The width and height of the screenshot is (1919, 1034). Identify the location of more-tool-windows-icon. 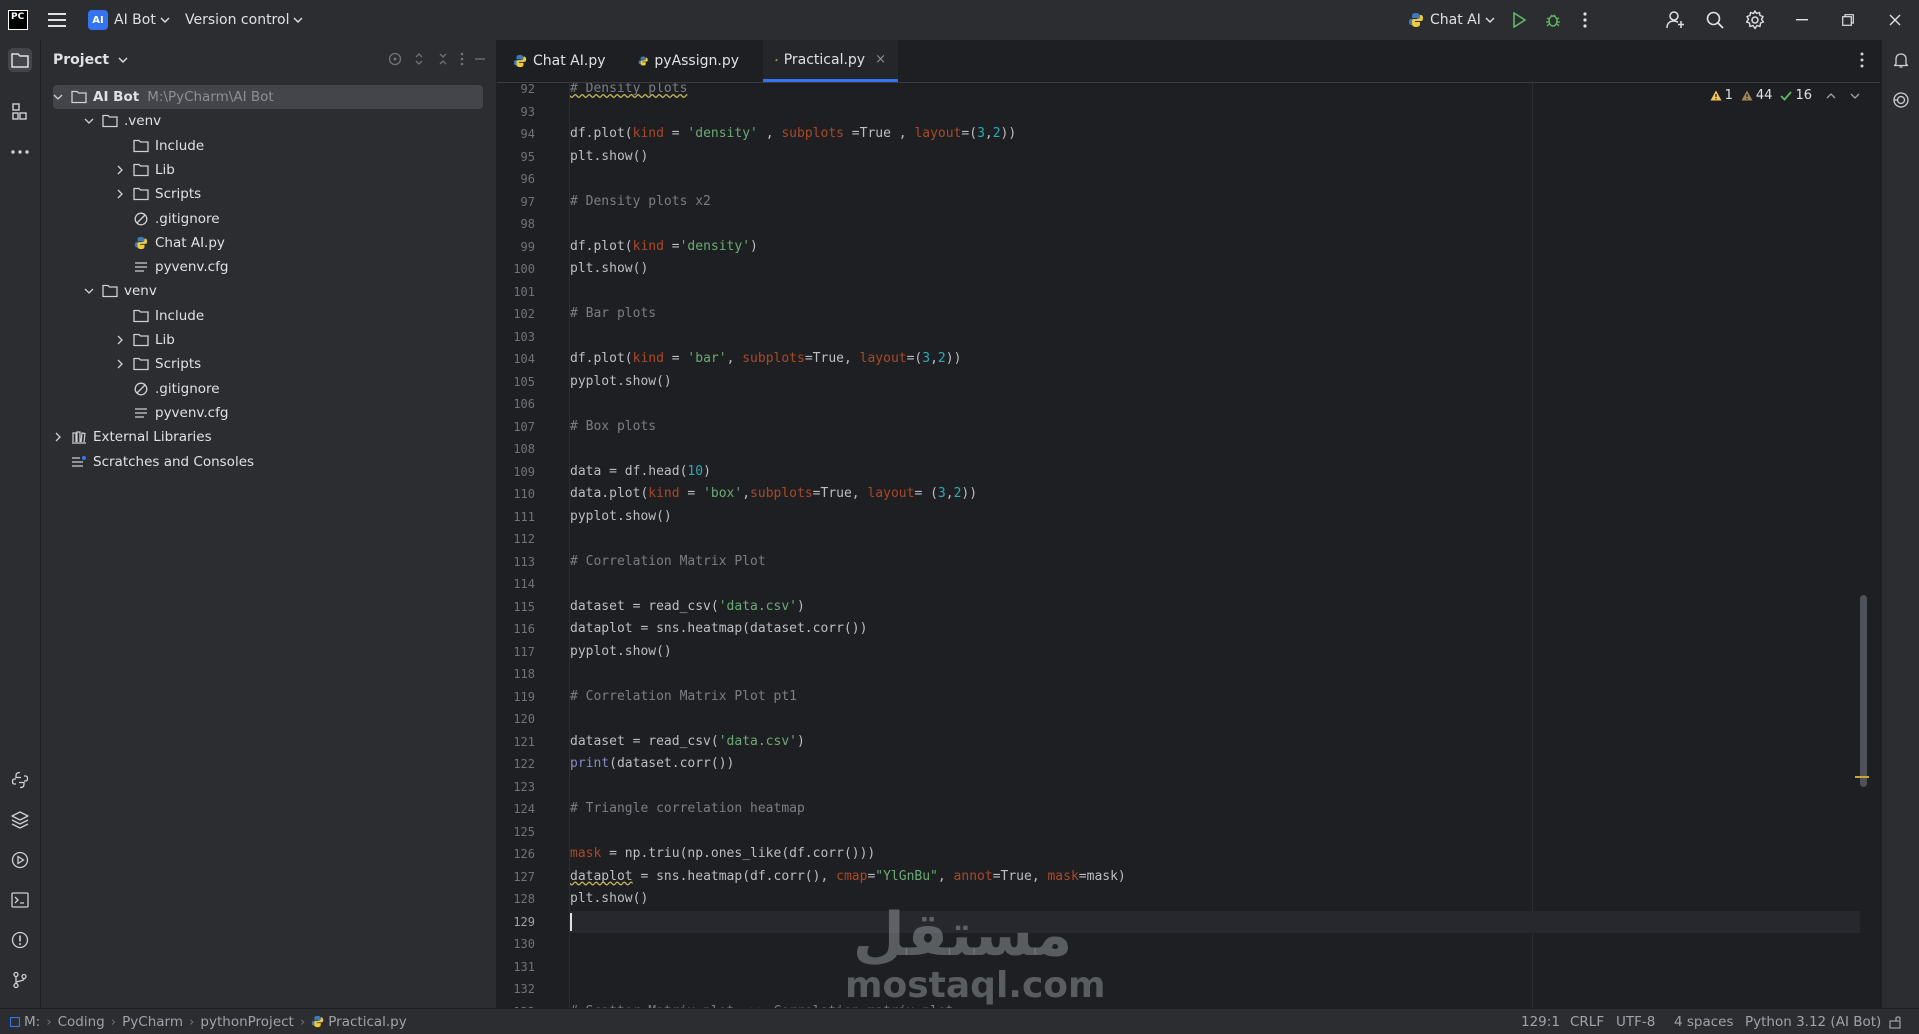
(20, 152).